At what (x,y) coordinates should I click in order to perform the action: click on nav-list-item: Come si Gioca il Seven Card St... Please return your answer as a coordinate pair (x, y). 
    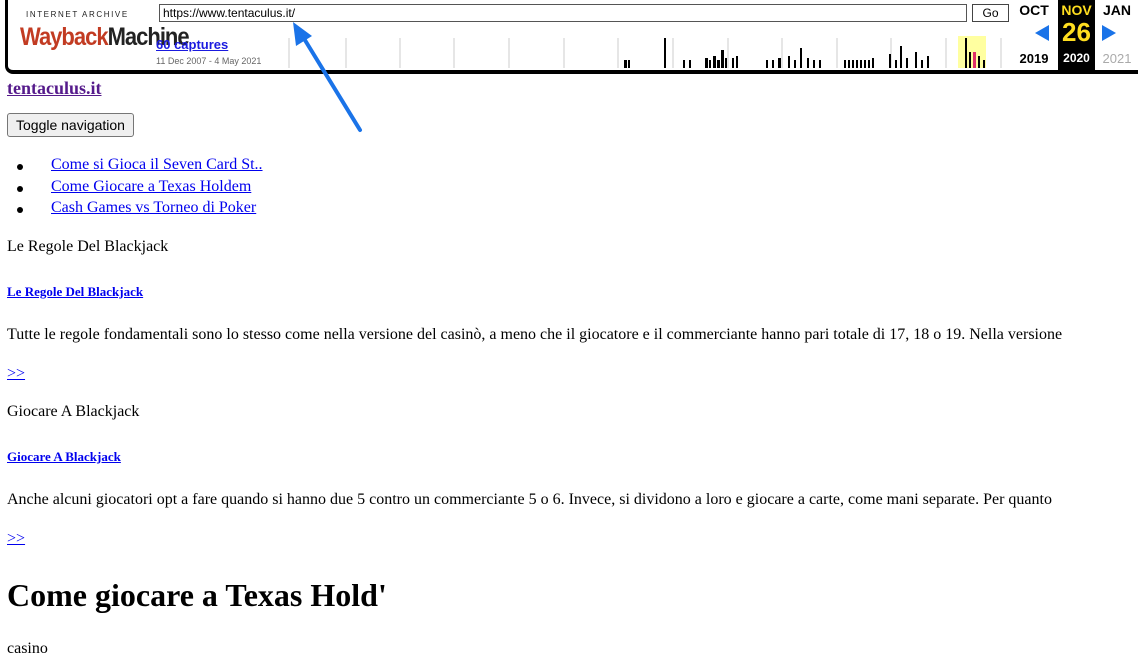
    Looking at the image, I should click on (140, 167).